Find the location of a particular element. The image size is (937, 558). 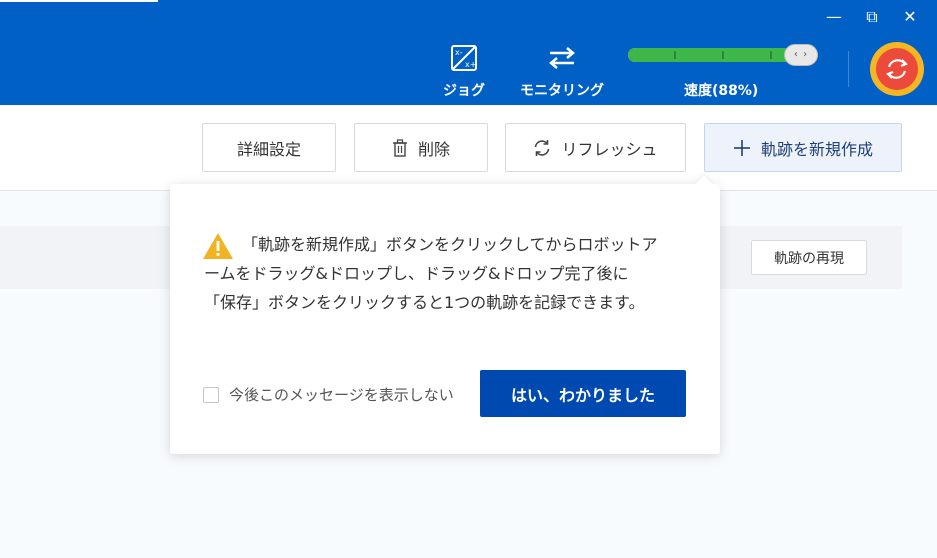

checkbox-box is located at coordinates (211, 394).